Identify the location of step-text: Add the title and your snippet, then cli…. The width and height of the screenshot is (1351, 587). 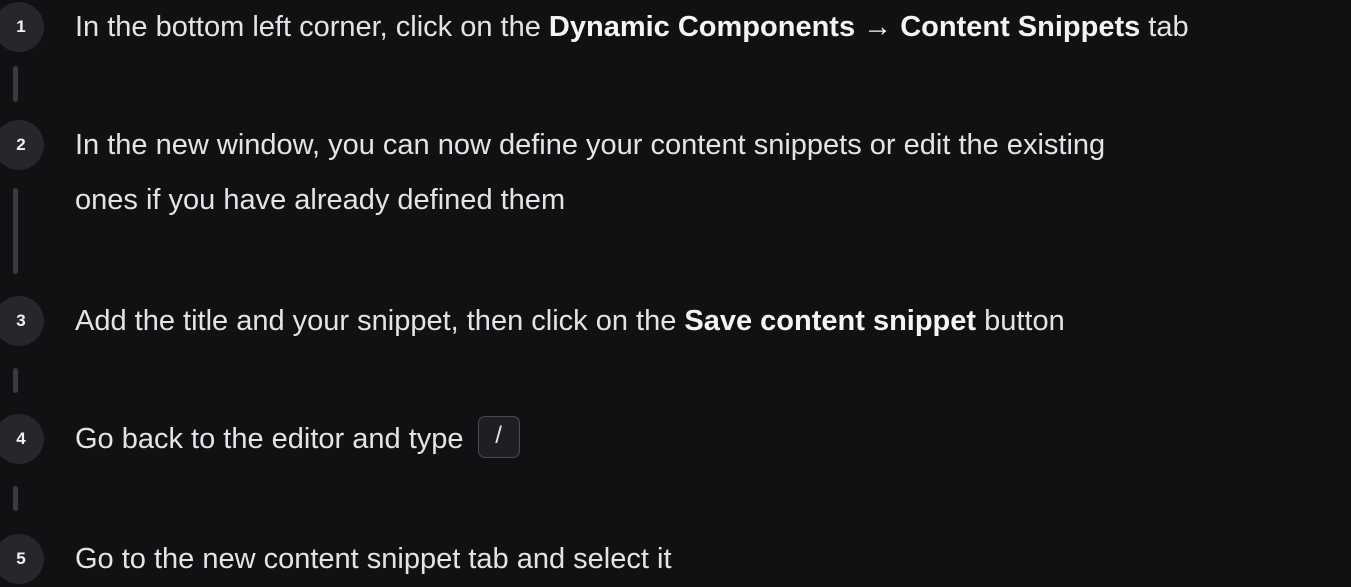
(570, 321).